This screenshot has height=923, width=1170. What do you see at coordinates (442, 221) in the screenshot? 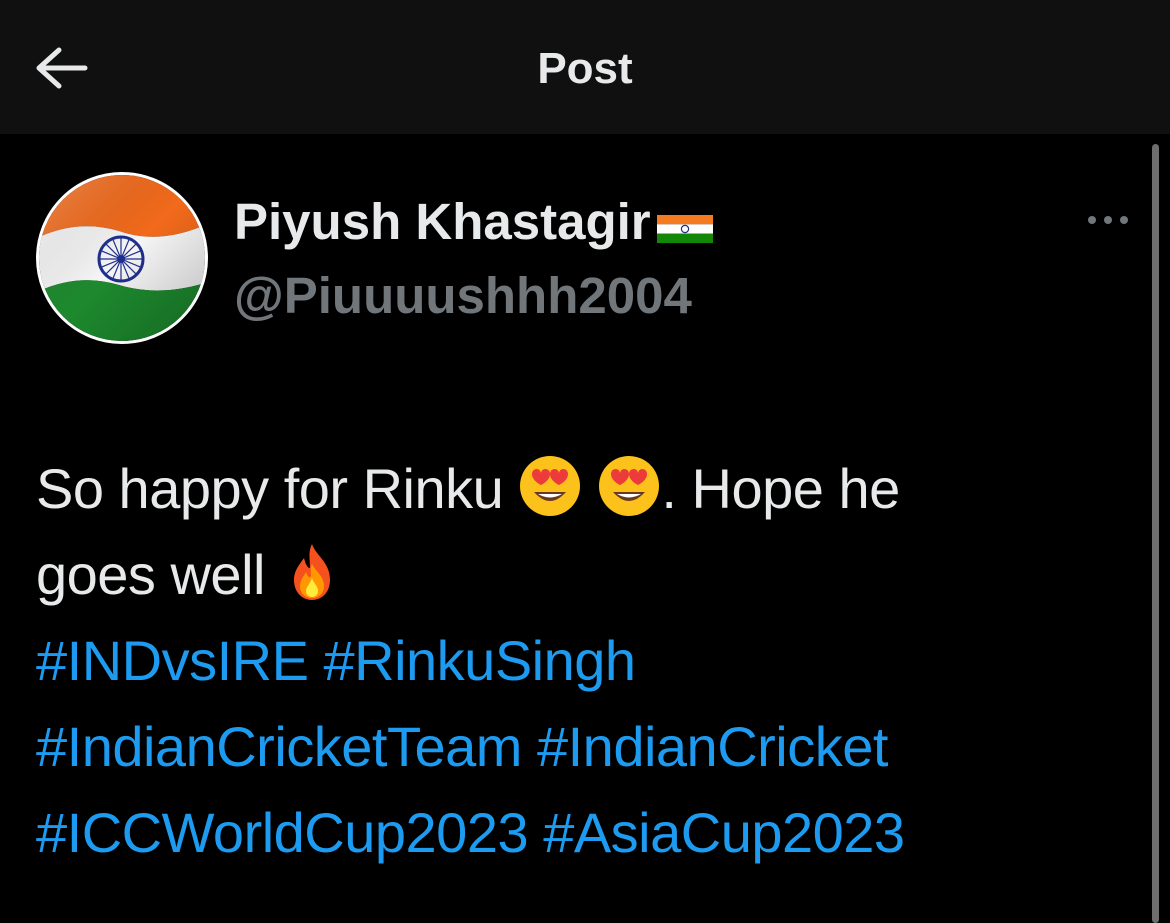
I see `display-name-text: Piyush Khastagir` at bounding box center [442, 221].